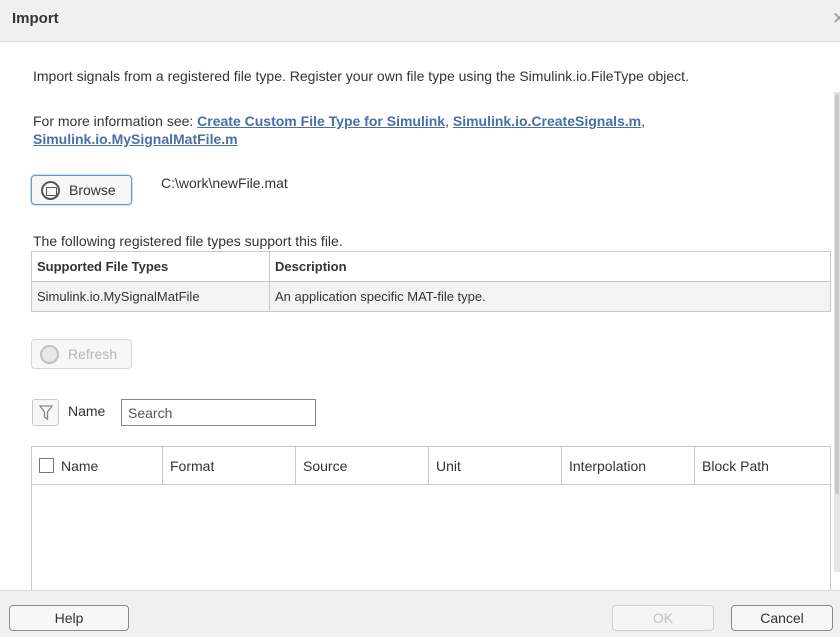  Describe the element at coordinates (150, 266) in the screenshot. I see `column-header-supported-file-types: Supported File Types` at that location.